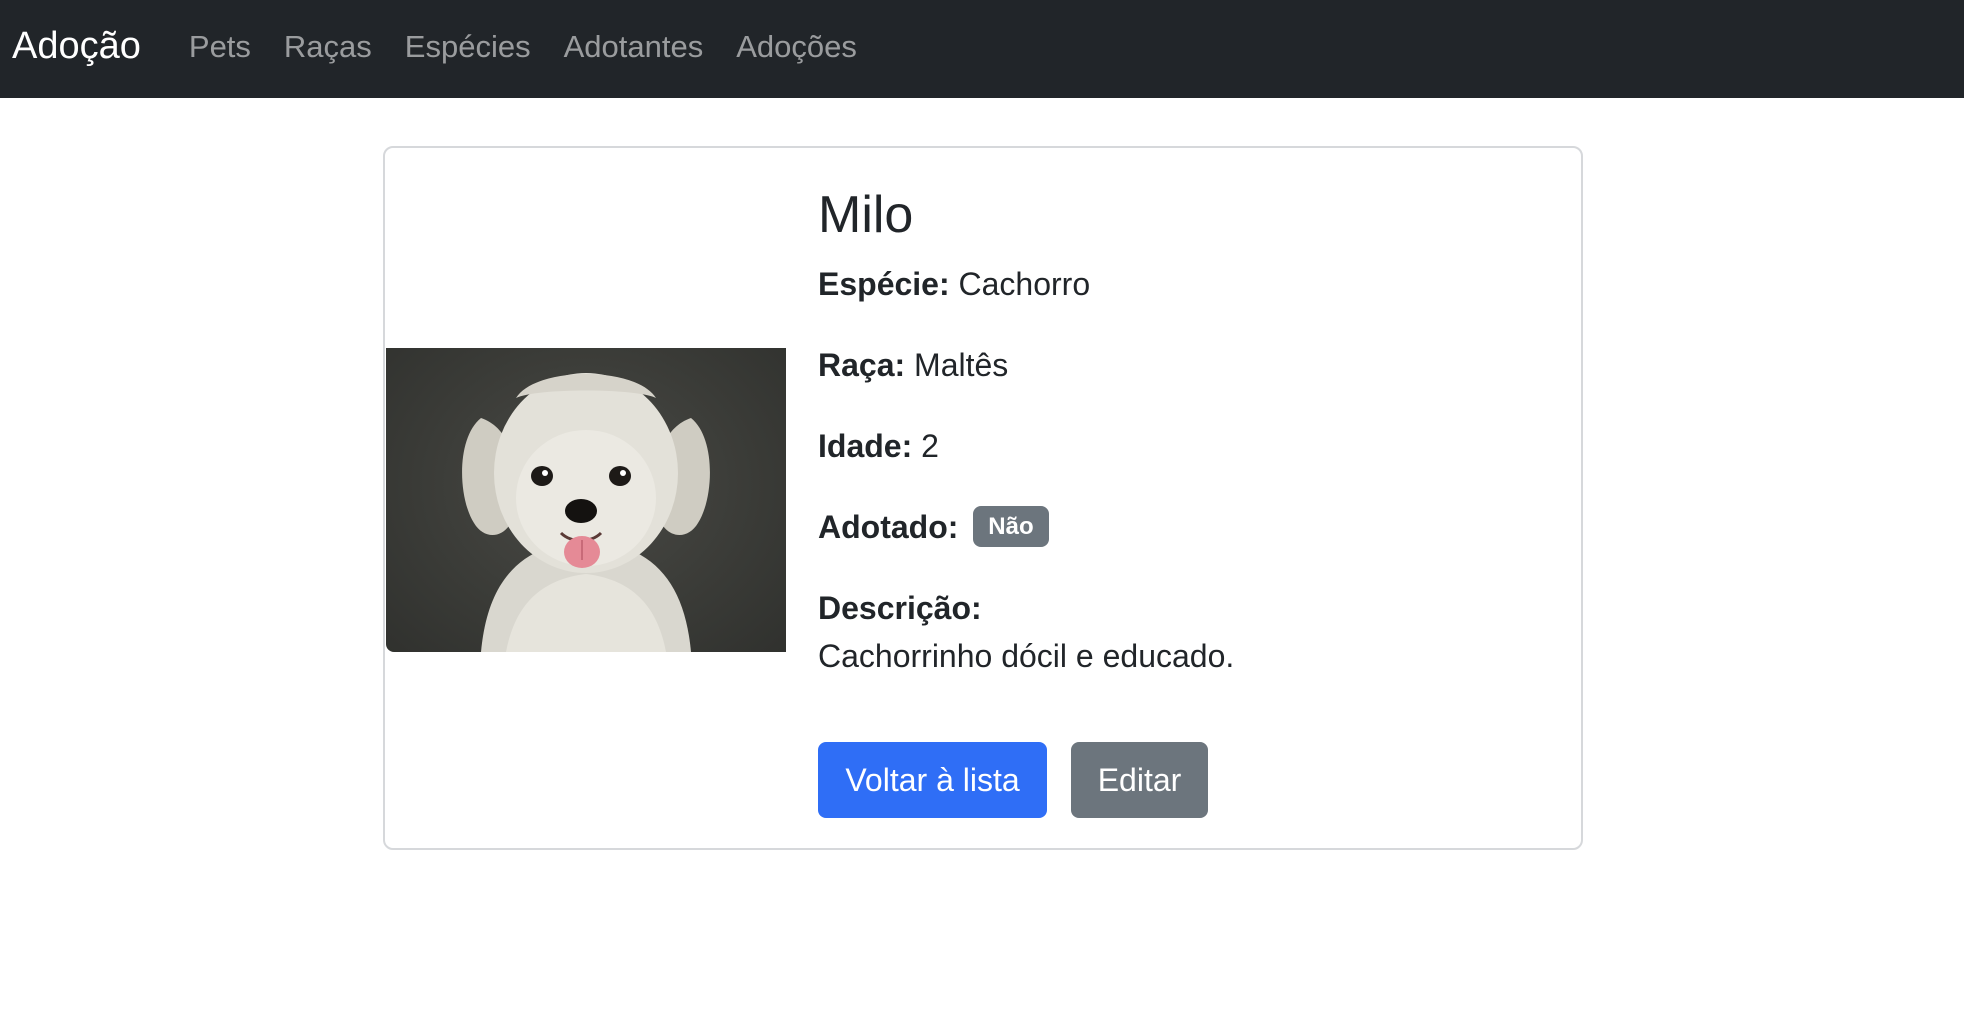  I want to click on adopted-label: Adotado:, so click(888, 527).